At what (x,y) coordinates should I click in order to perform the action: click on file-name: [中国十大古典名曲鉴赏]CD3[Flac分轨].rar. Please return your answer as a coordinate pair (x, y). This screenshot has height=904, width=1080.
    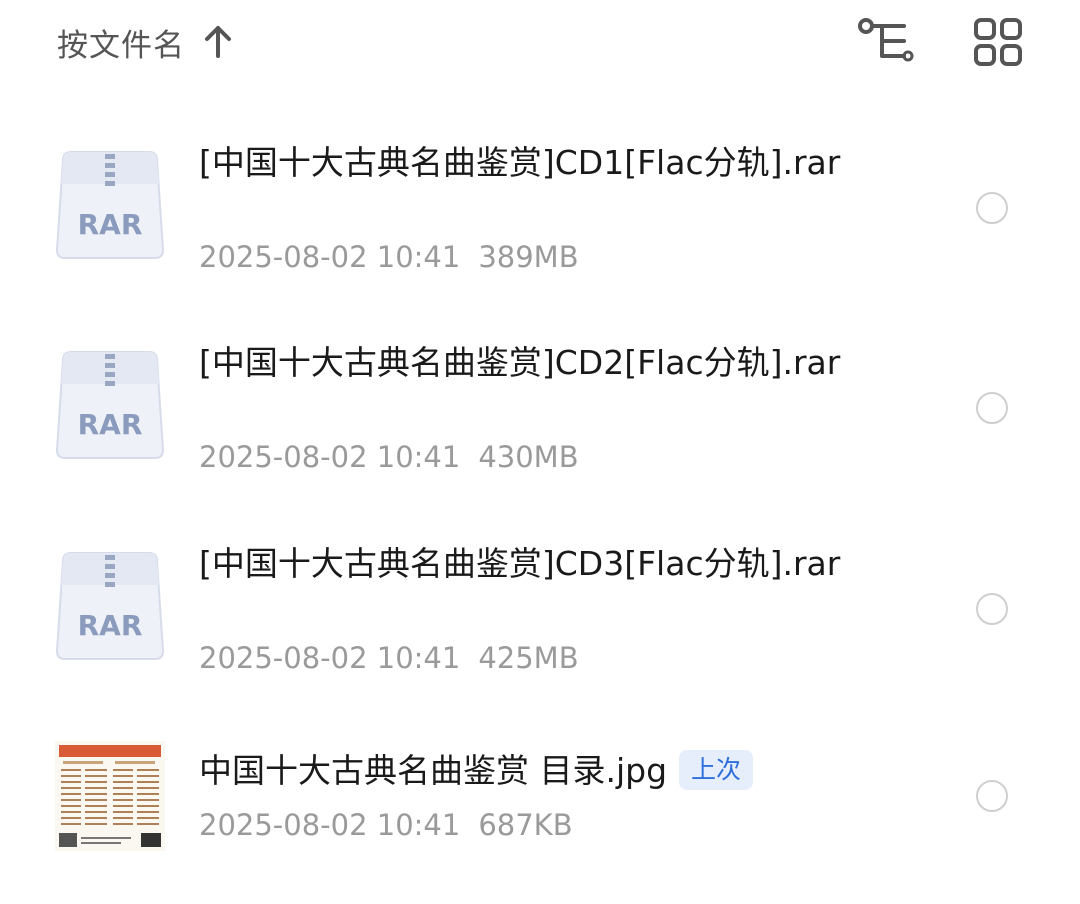
    Looking at the image, I should click on (520, 563).